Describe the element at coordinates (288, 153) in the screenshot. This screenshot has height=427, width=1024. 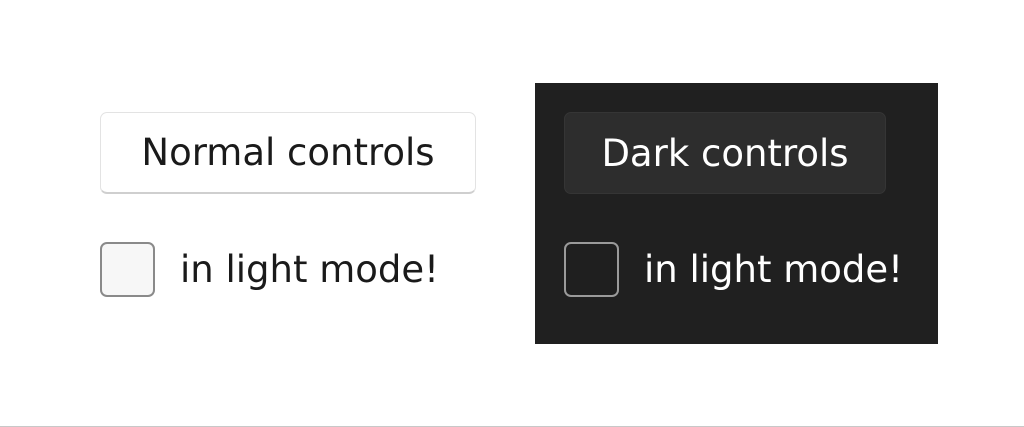
I see `normal-controls-button: Normal controls` at that location.